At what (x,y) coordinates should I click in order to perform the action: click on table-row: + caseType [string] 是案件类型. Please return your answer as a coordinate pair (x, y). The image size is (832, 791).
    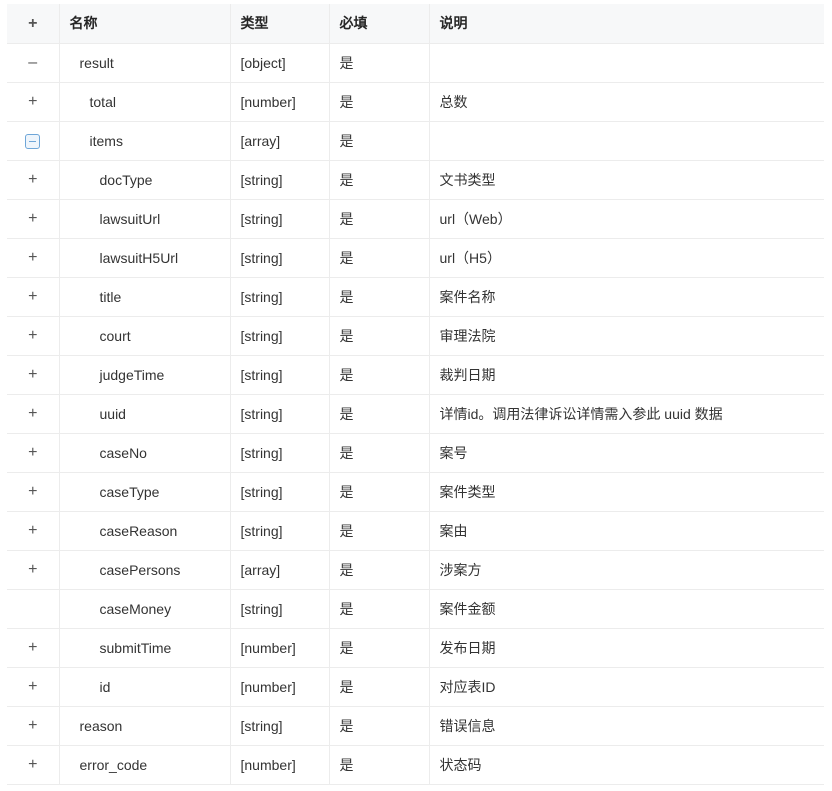
    Looking at the image, I should click on (415, 492).